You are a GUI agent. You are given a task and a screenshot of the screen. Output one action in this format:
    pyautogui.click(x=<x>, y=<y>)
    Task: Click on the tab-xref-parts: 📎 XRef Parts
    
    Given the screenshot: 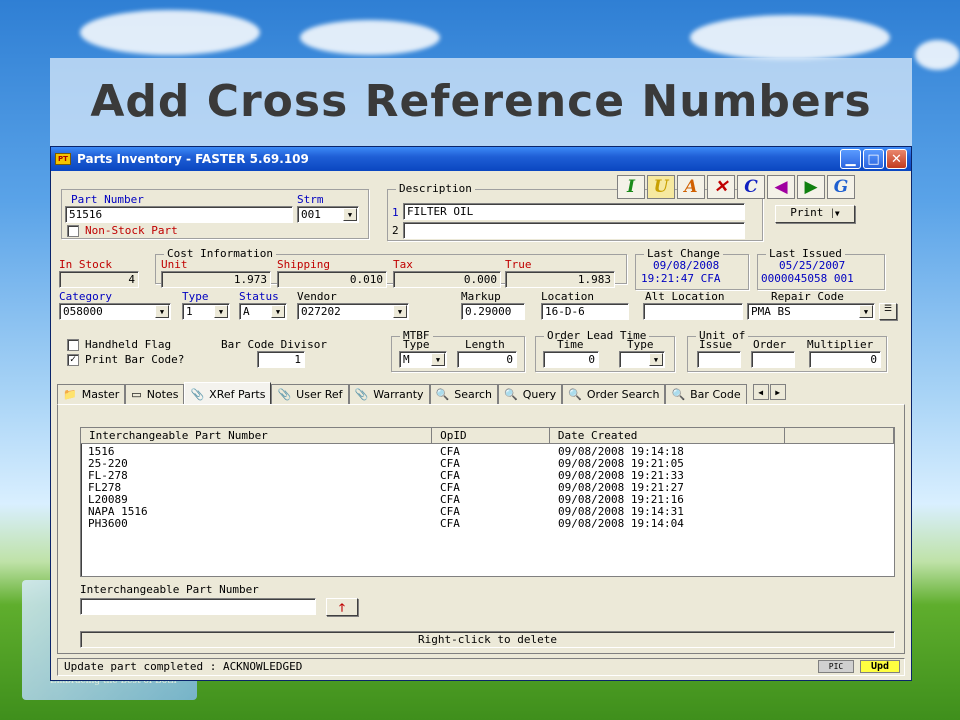 What is the action you would take?
    pyautogui.click(x=228, y=393)
    